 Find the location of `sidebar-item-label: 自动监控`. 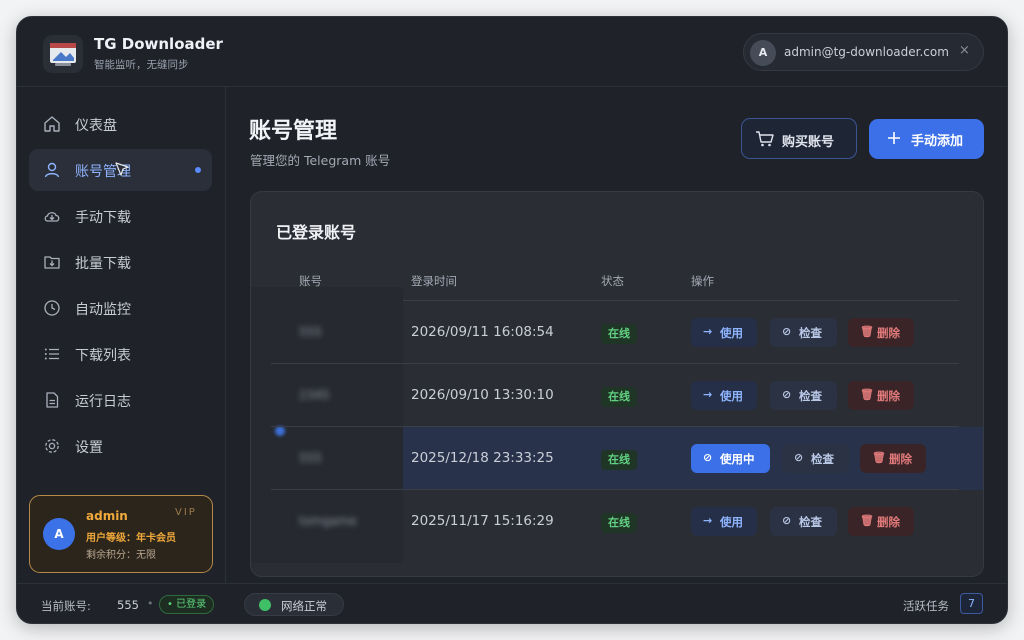

sidebar-item-label: 自动监控 is located at coordinates (103, 310).